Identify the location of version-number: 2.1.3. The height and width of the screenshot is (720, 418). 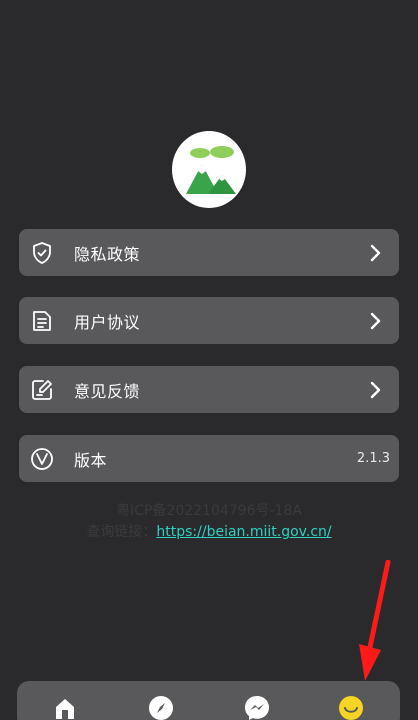
(373, 458).